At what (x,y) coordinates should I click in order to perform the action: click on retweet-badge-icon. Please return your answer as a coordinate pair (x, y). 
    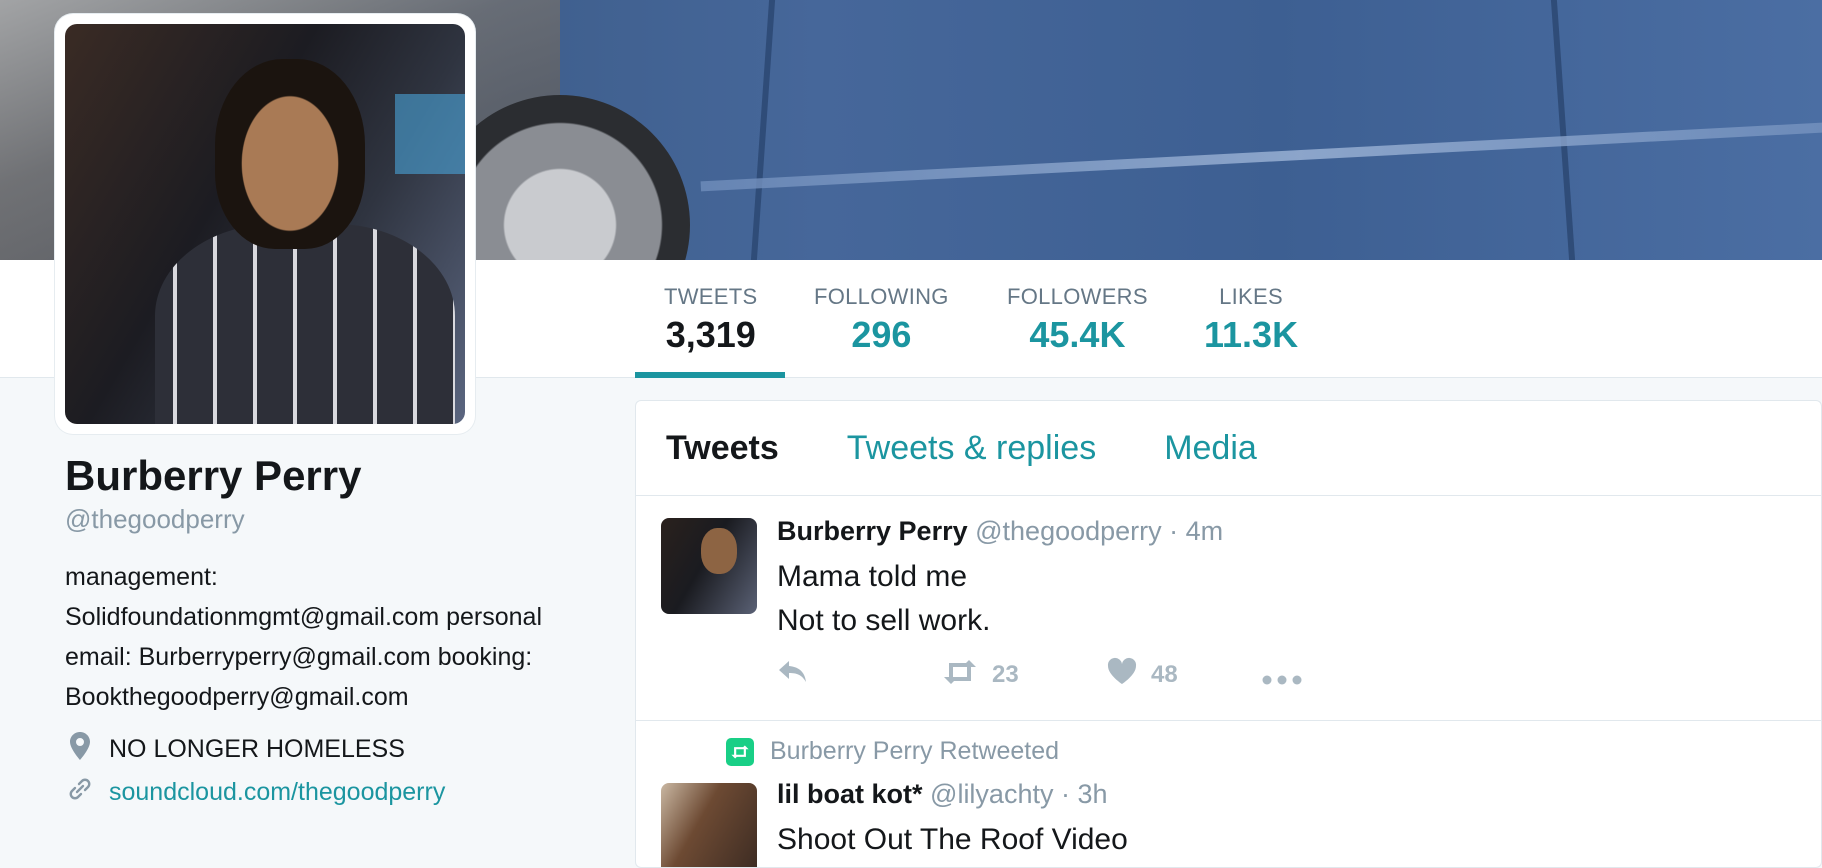
    Looking at the image, I should click on (740, 751).